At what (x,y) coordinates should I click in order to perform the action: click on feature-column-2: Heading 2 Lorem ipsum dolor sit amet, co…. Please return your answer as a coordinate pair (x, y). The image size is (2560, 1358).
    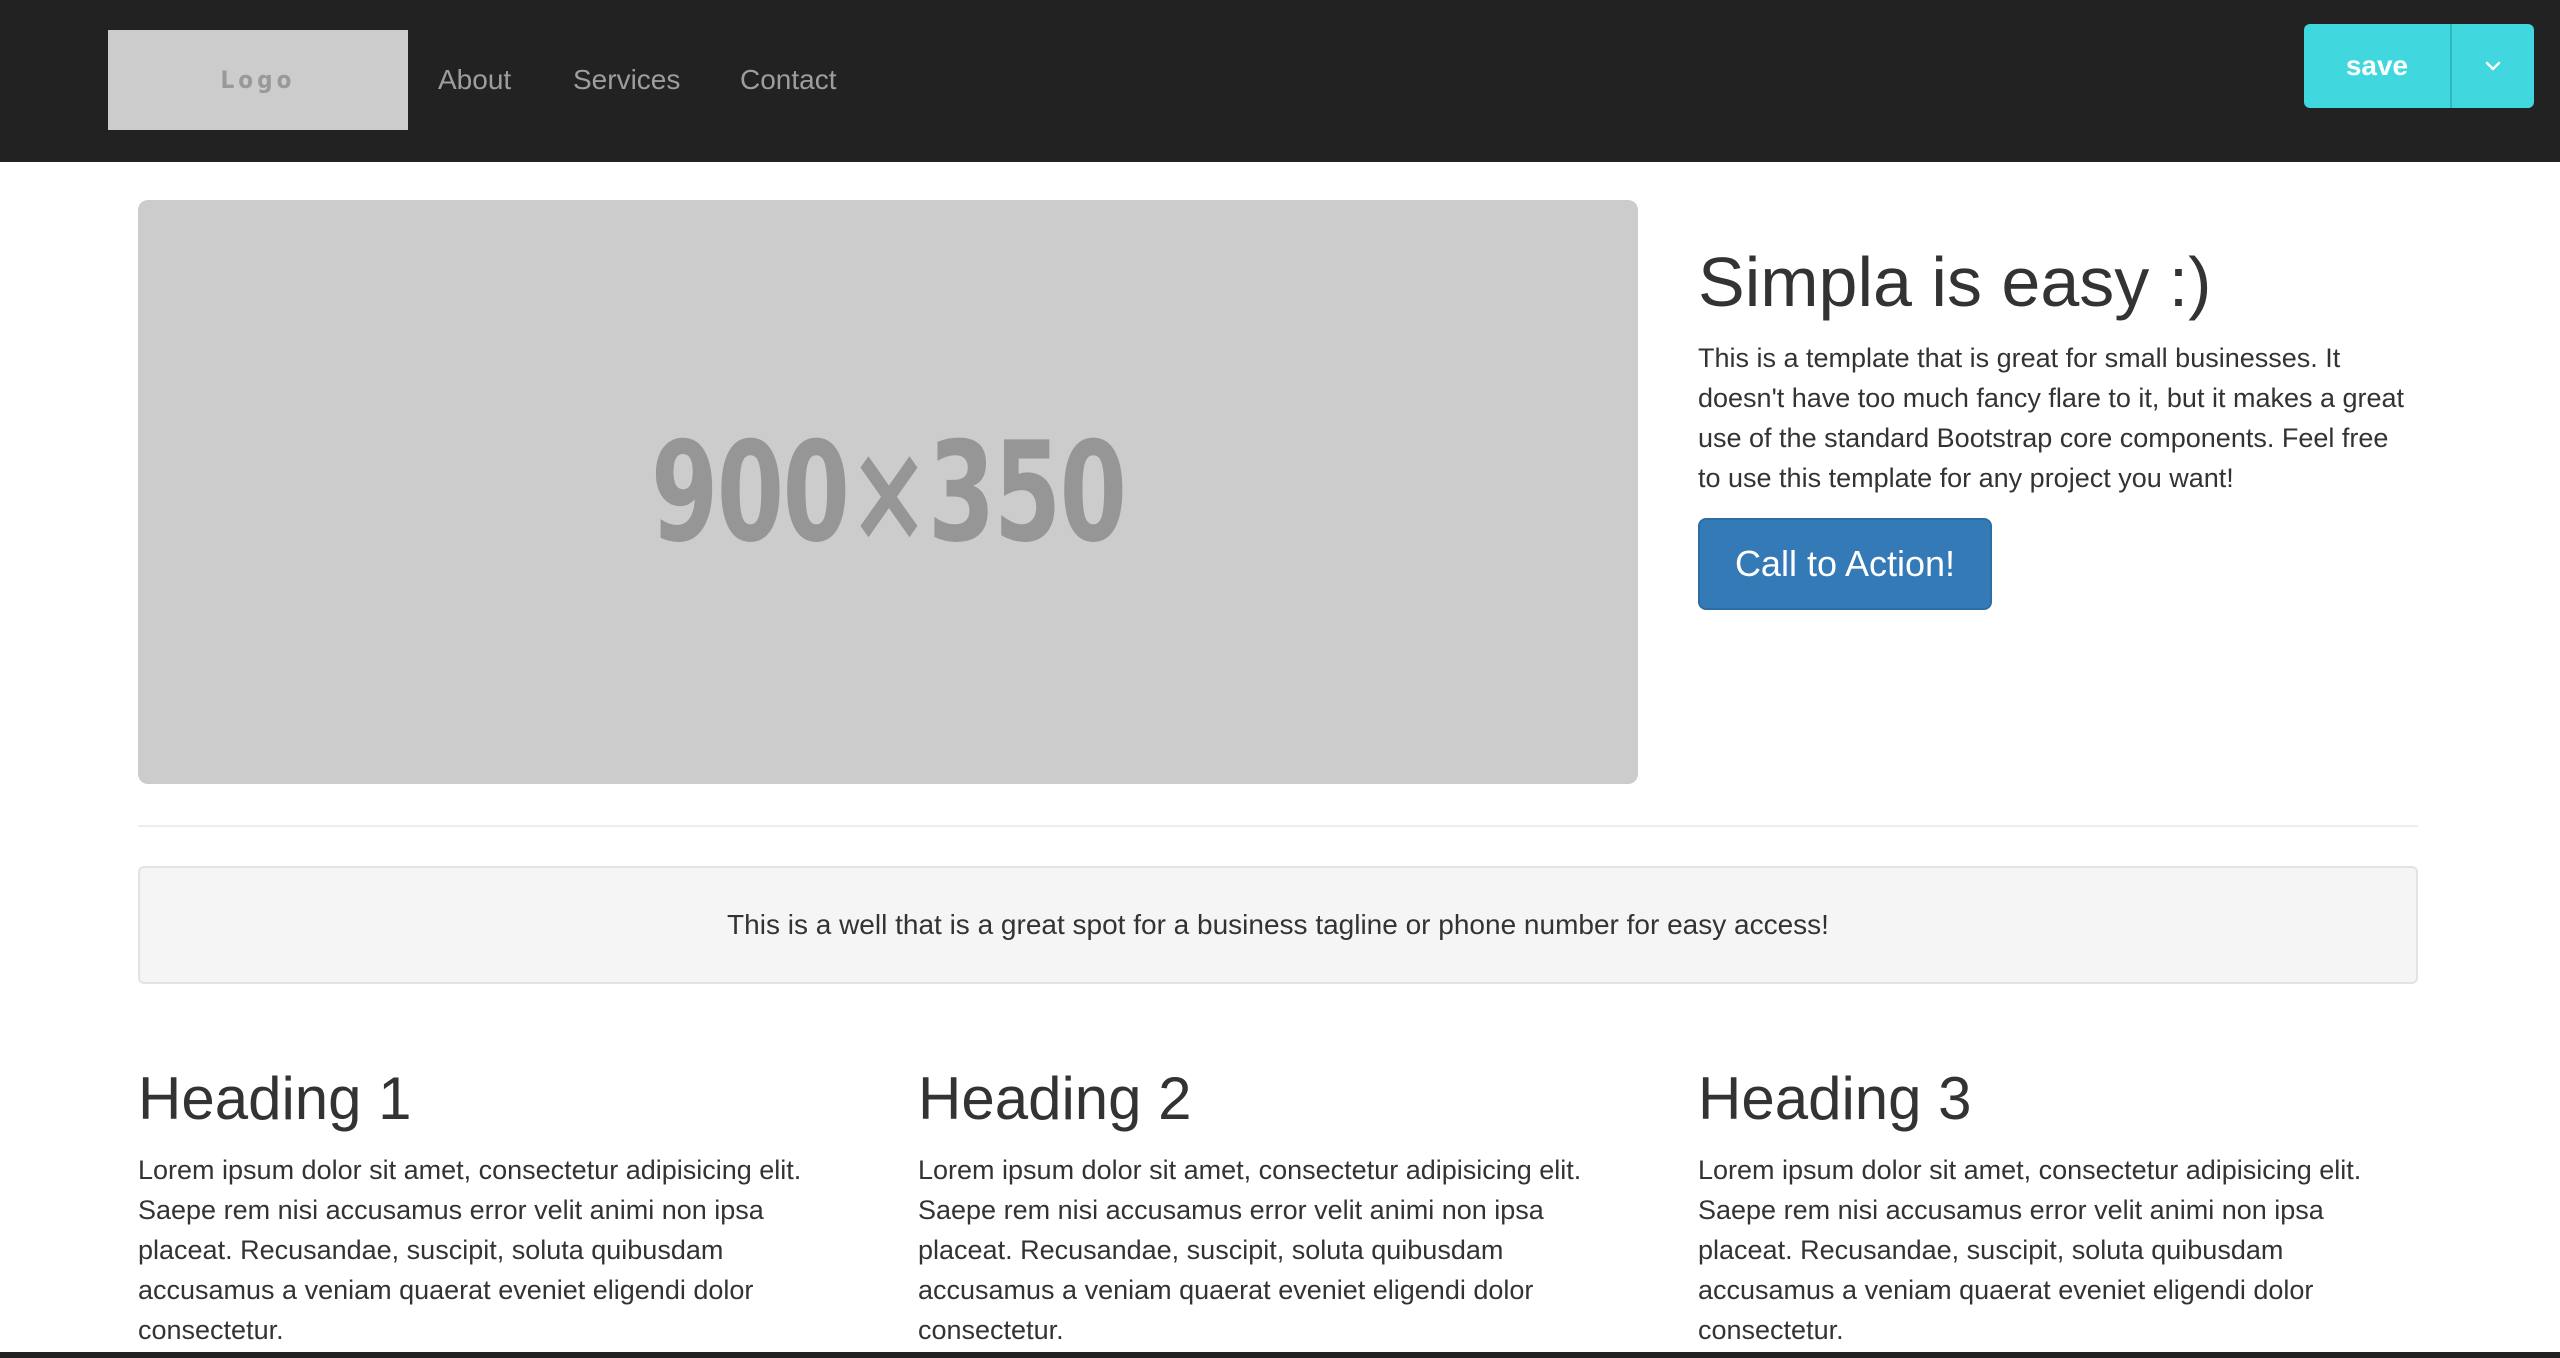
    Looking at the image, I should click on (1278, 1206).